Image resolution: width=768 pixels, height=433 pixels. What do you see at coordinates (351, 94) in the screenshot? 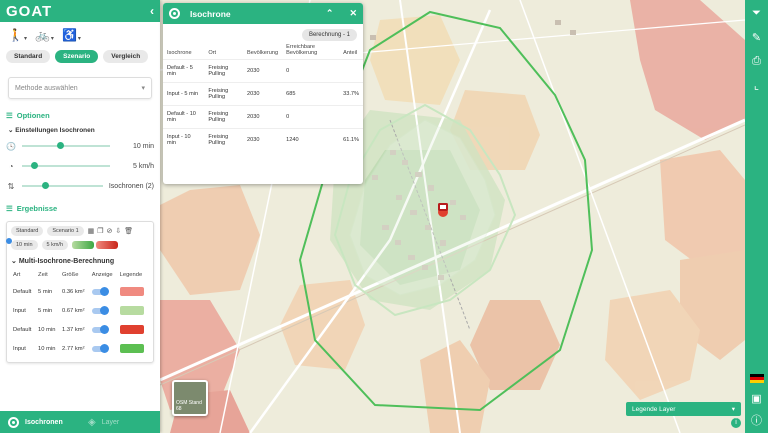
I see `cell-anteil: 33.7%` at bounding box center [351, 94].